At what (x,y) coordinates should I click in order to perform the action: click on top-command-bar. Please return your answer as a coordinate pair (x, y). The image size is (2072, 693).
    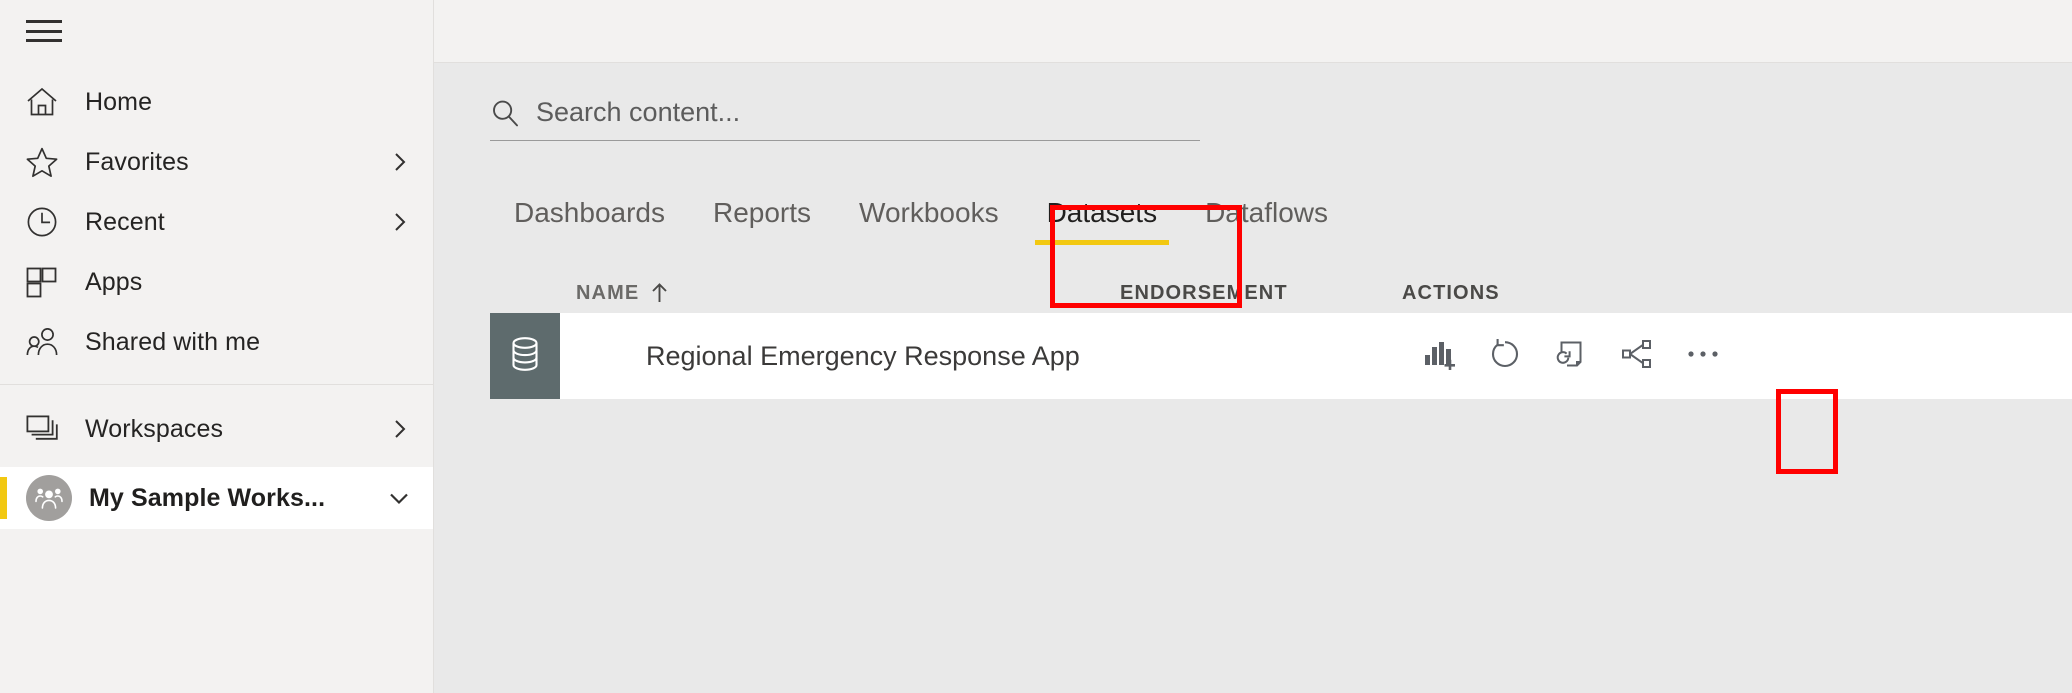
    Looking at the image, I should click on (1253, 31).